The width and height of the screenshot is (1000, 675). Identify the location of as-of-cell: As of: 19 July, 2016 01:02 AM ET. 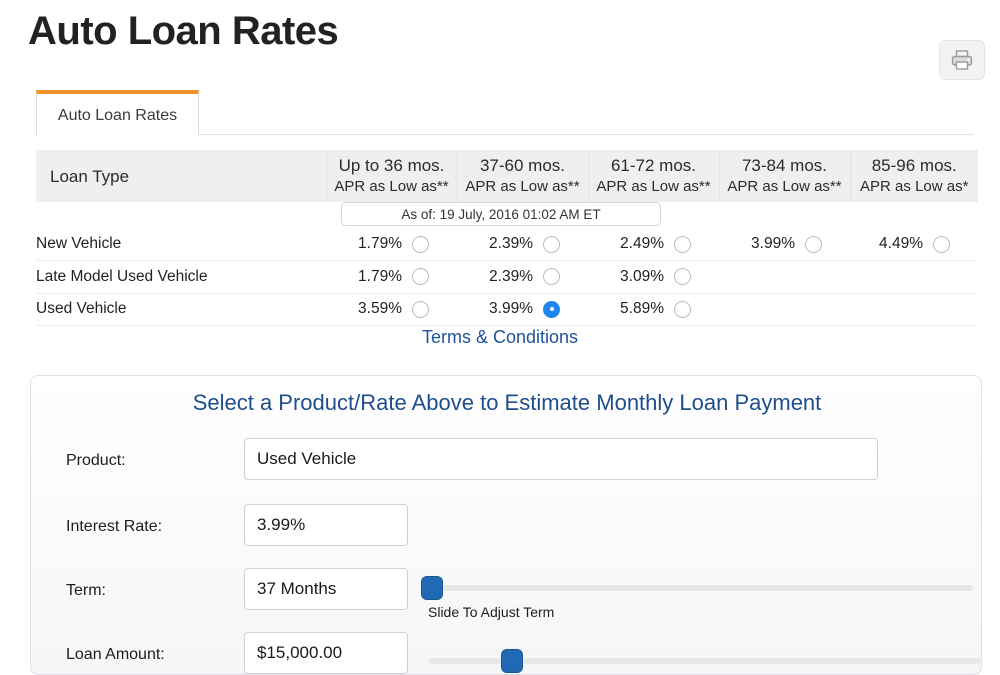
(507, 215).